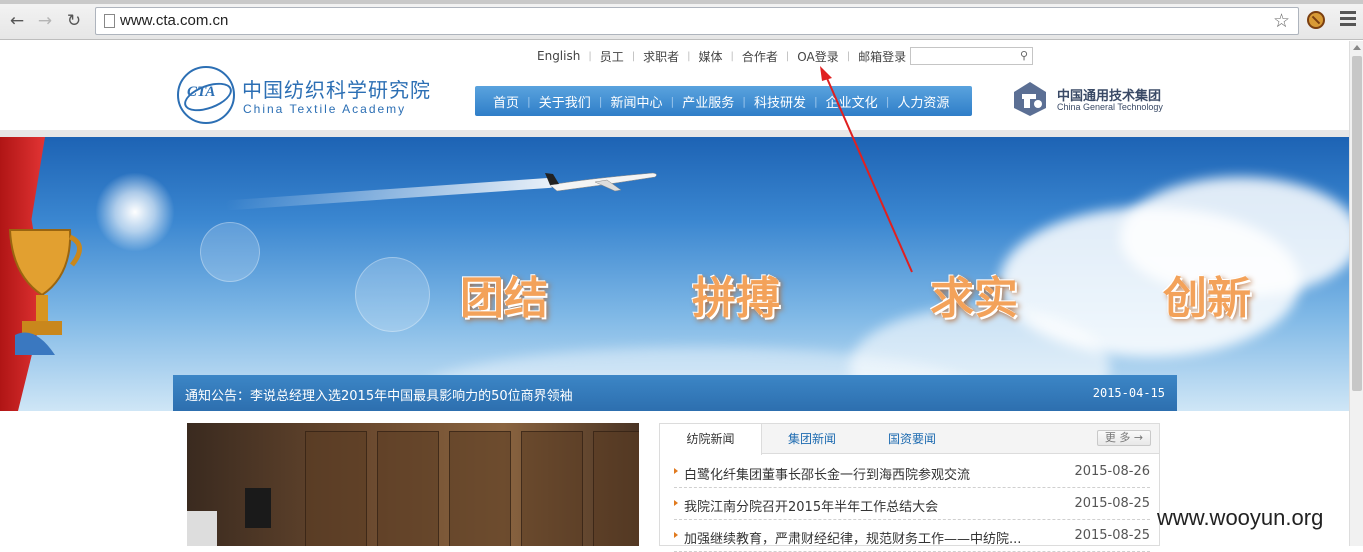 This screenshot has height=552, width=1363. I want to click on airplane-icon, so click(601, 182).